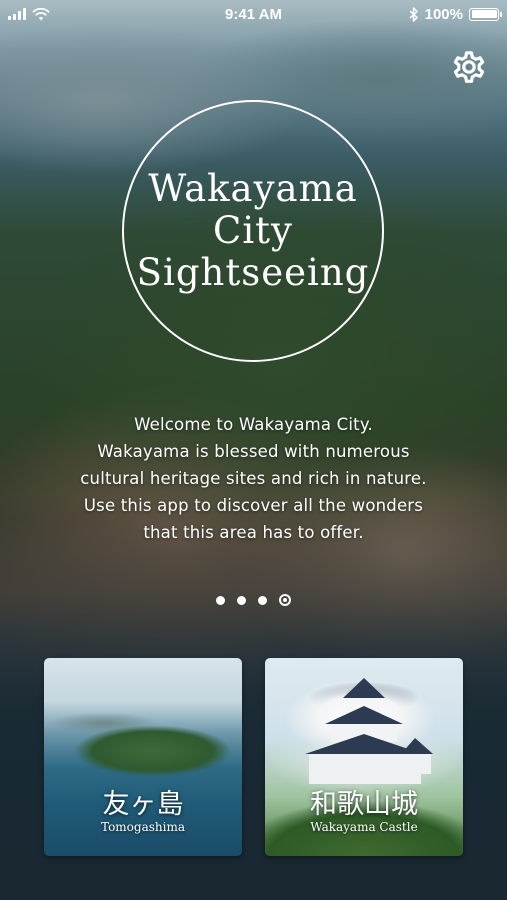 The image size is (507, 900). I want to click on page-indicator, so click(253, 600).